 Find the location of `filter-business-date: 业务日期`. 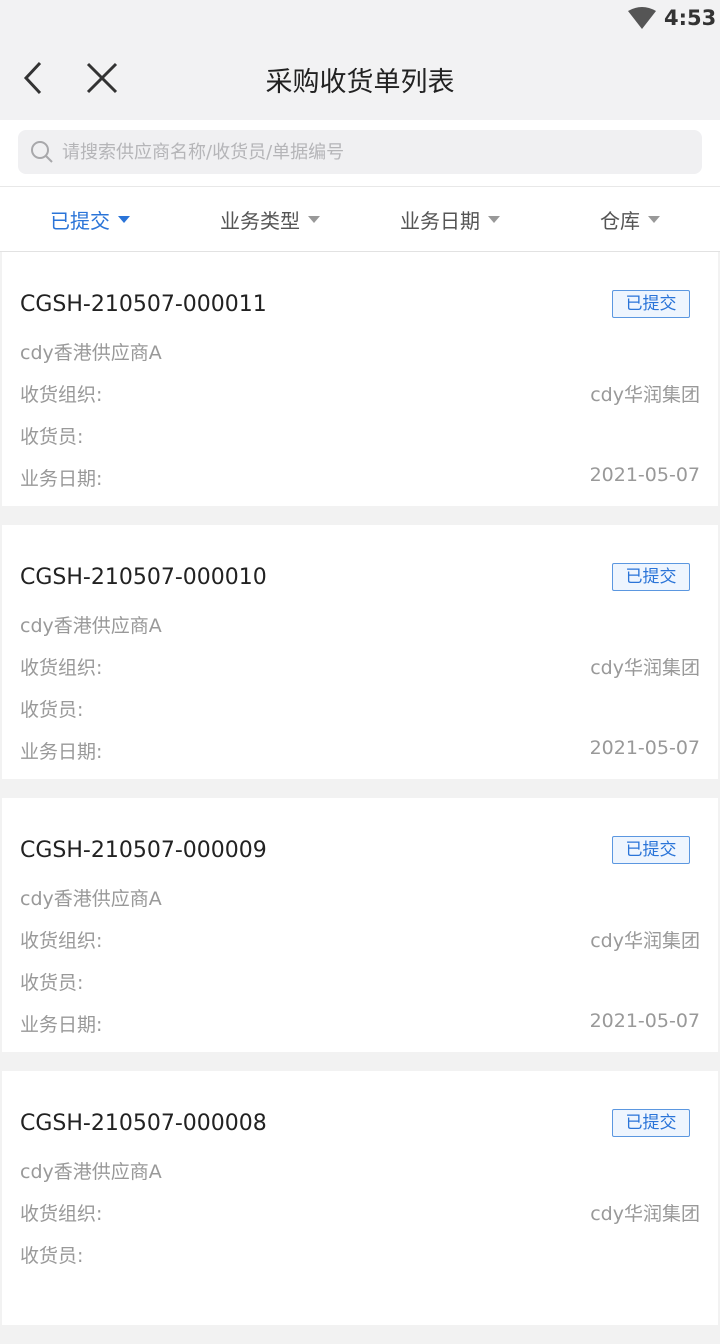

filter-business-date: 业务日期 is located at coordinates (450, 219).